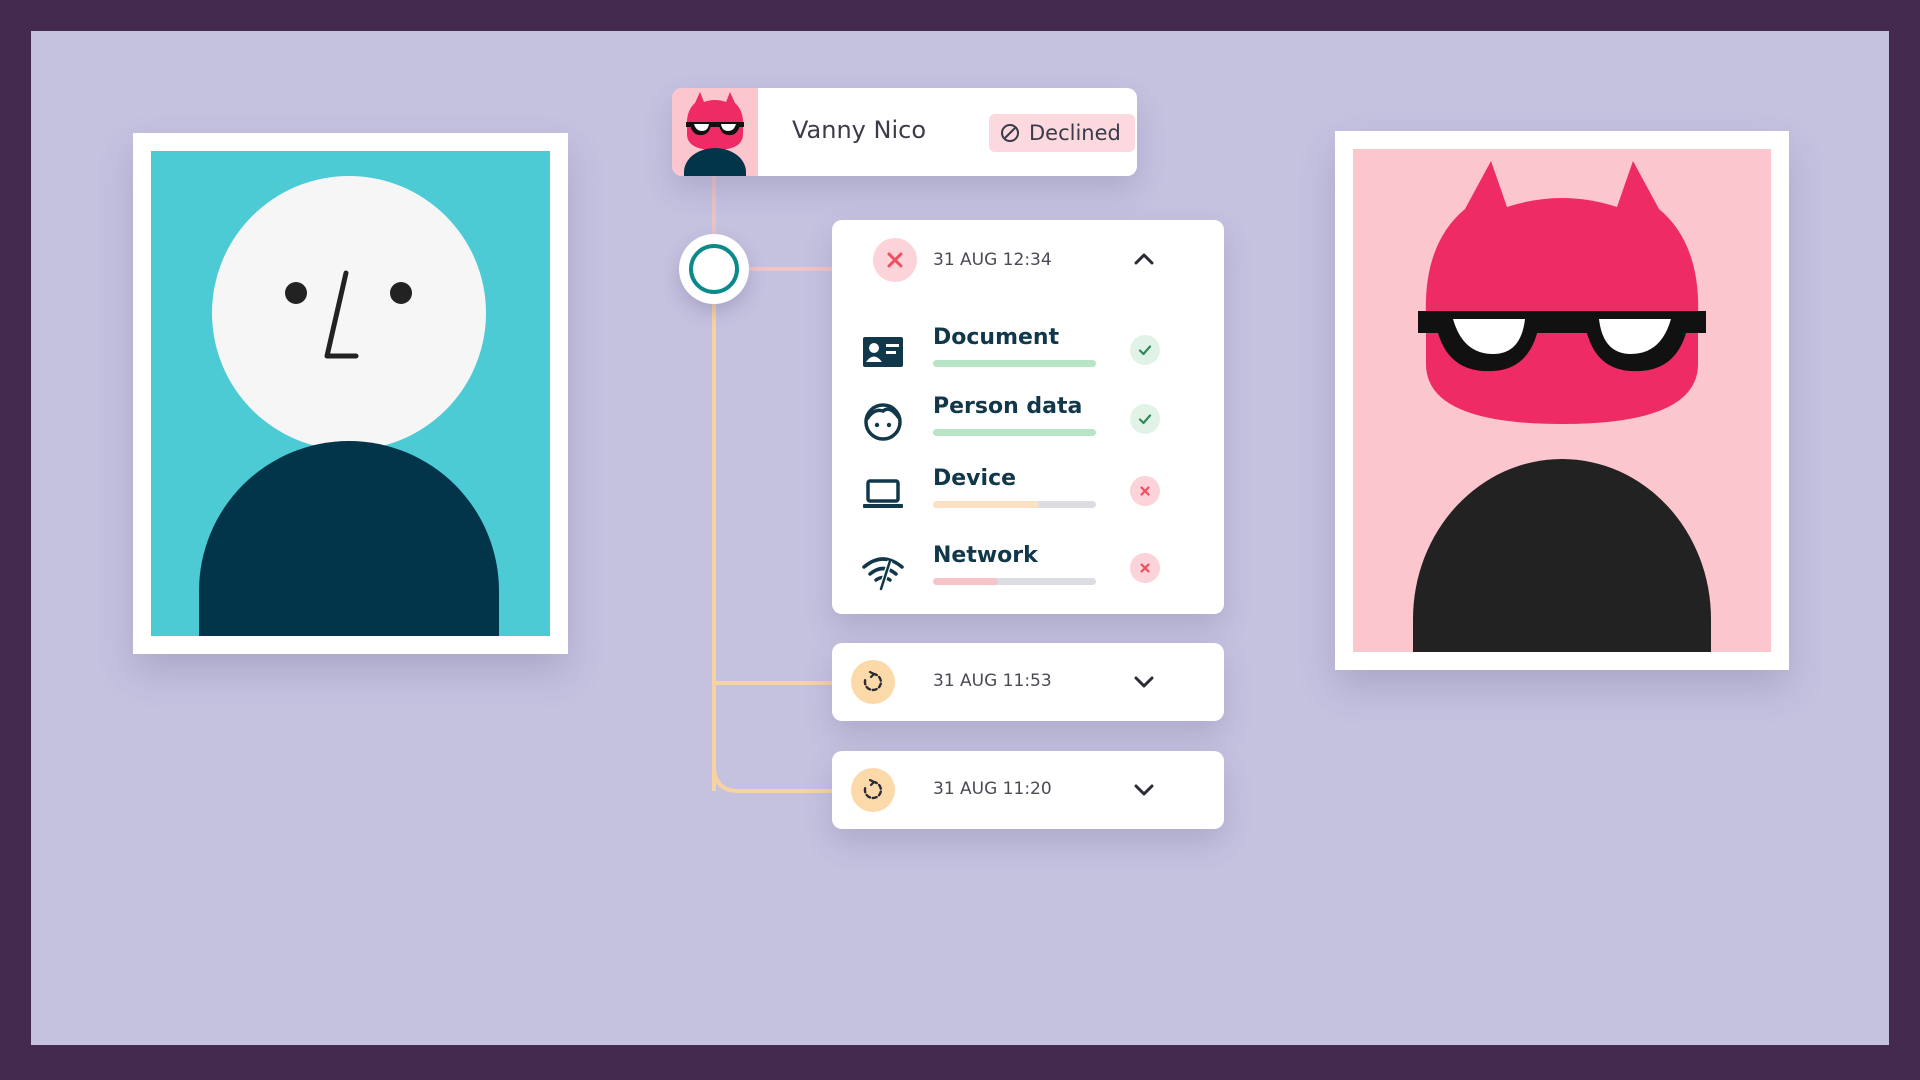 The image size is (1920, 1080). I want to click on check-label: Network, so click(985, 555).